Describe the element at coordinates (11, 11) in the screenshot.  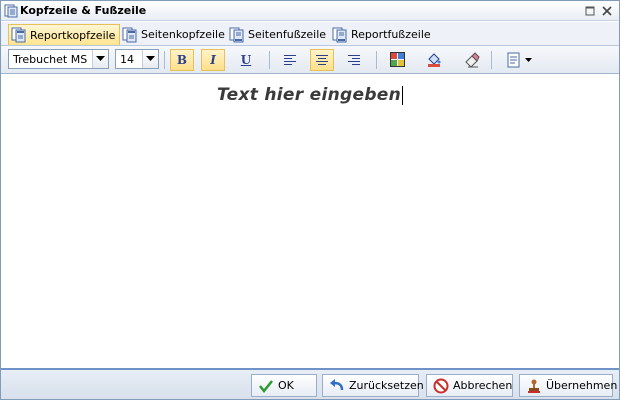
I see `document-icon` at that location.